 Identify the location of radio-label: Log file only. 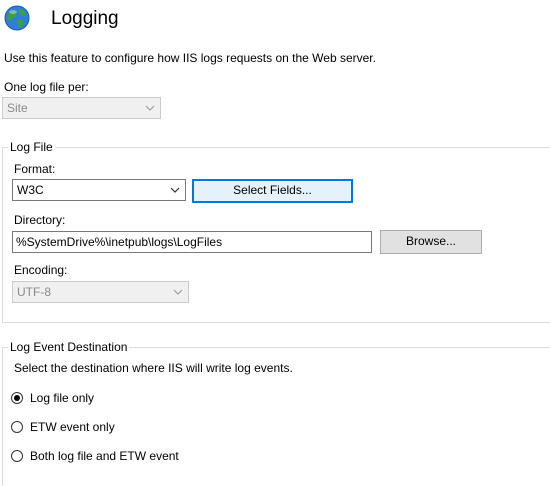
(62, 398).